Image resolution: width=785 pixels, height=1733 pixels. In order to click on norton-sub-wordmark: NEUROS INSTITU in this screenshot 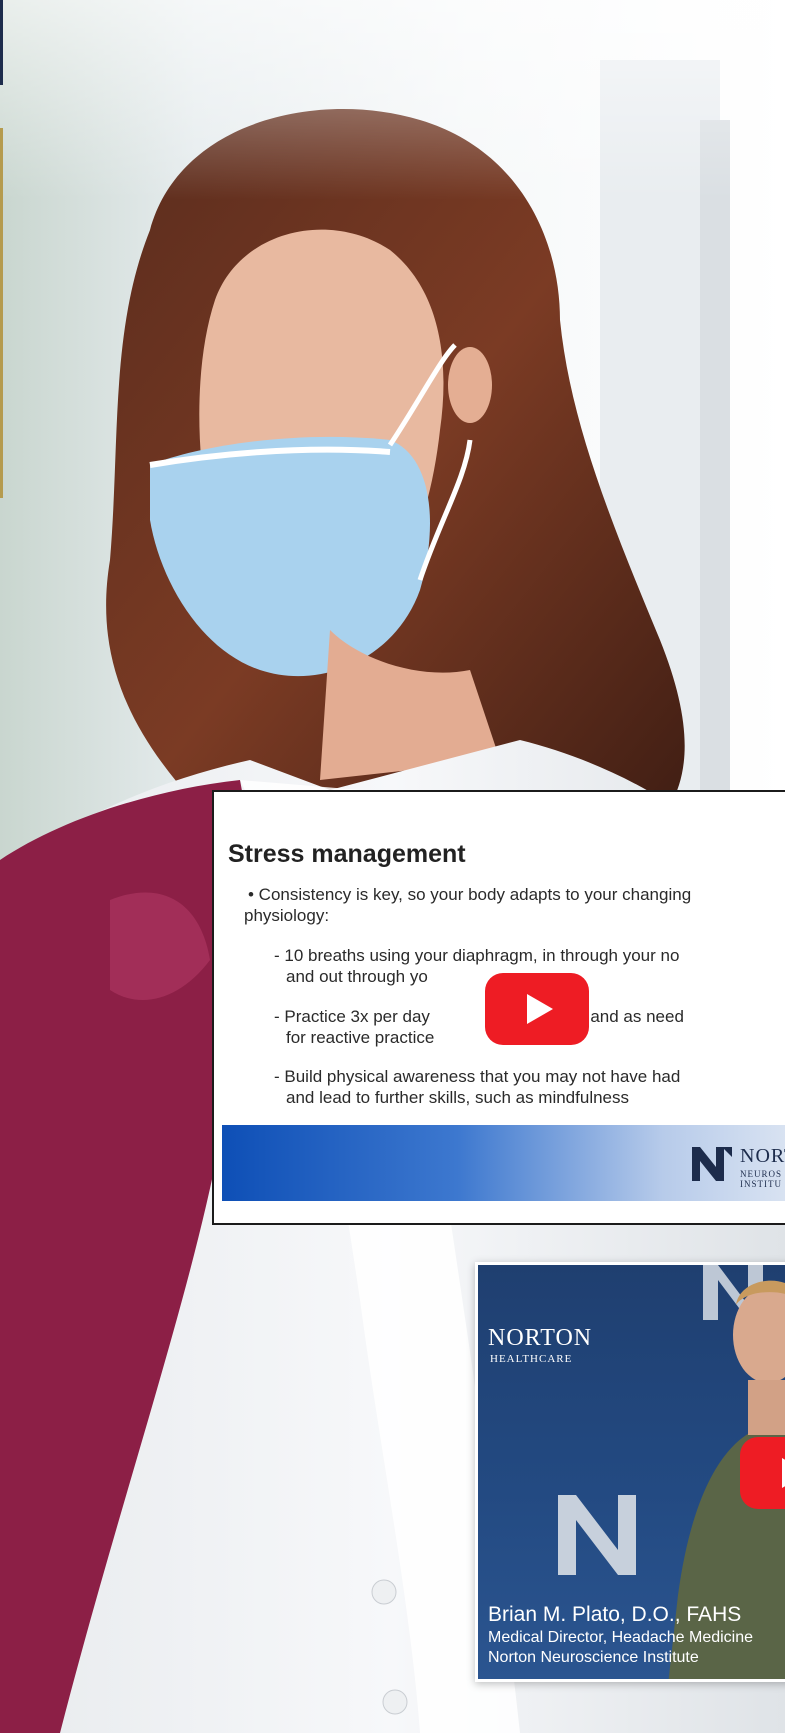, I will do `click(761, 1179)`.